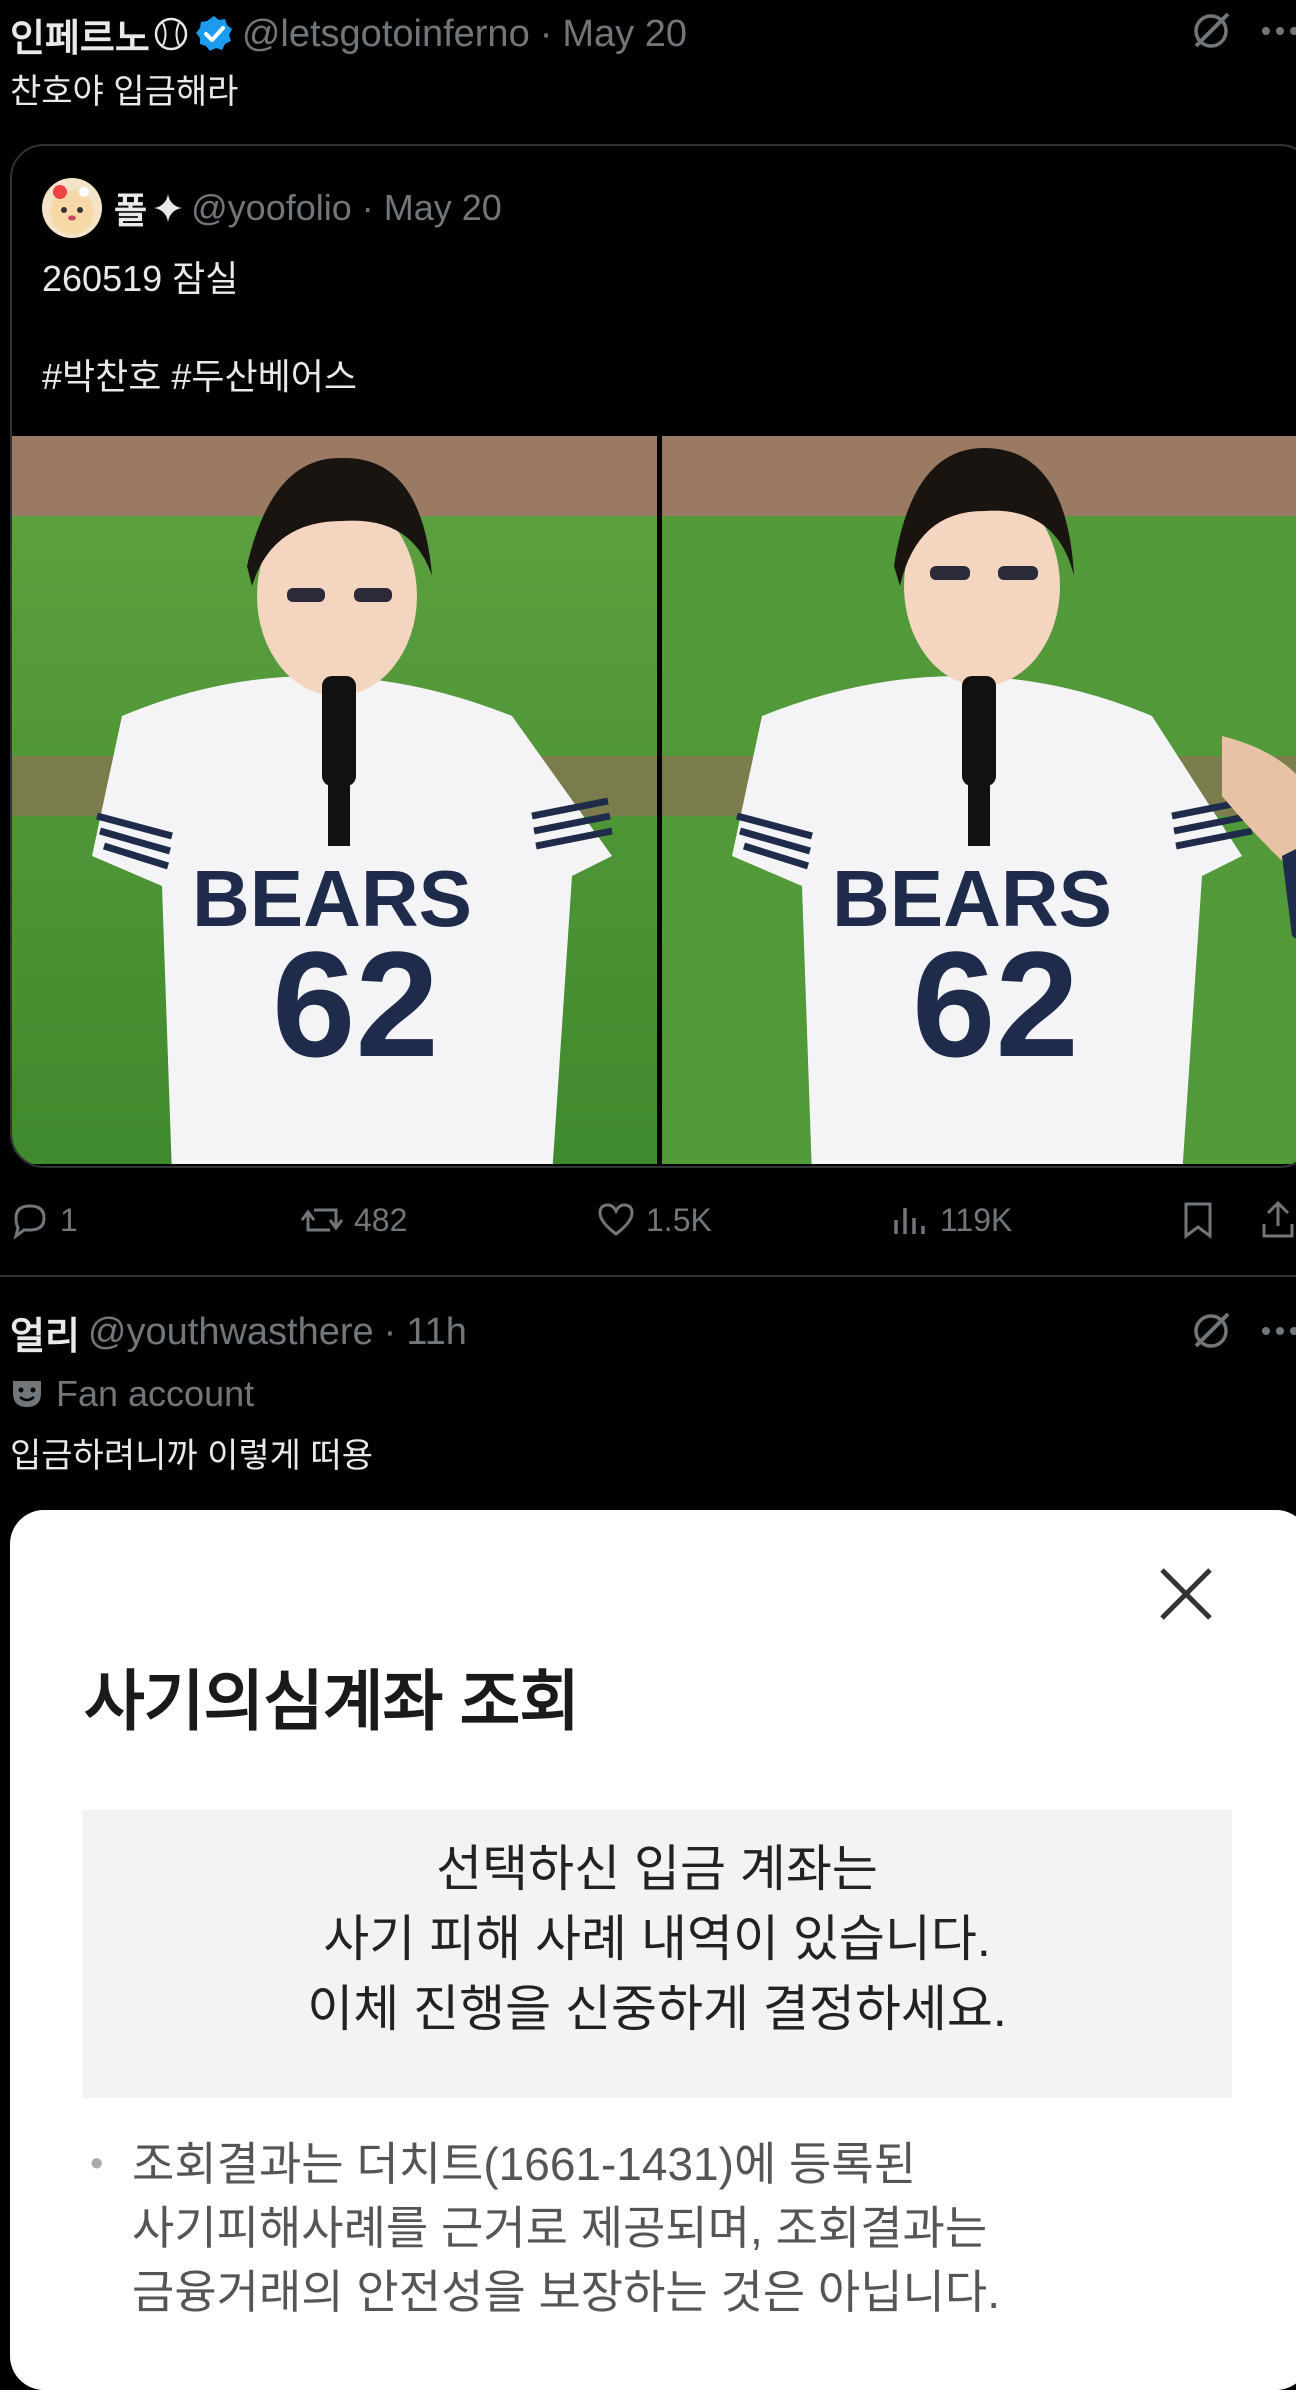 The image size is (1296, 2390). Describe the element at coordinates (231, 1332) in the screenshot. I see `author-handle: @youthwasthere` at that location.